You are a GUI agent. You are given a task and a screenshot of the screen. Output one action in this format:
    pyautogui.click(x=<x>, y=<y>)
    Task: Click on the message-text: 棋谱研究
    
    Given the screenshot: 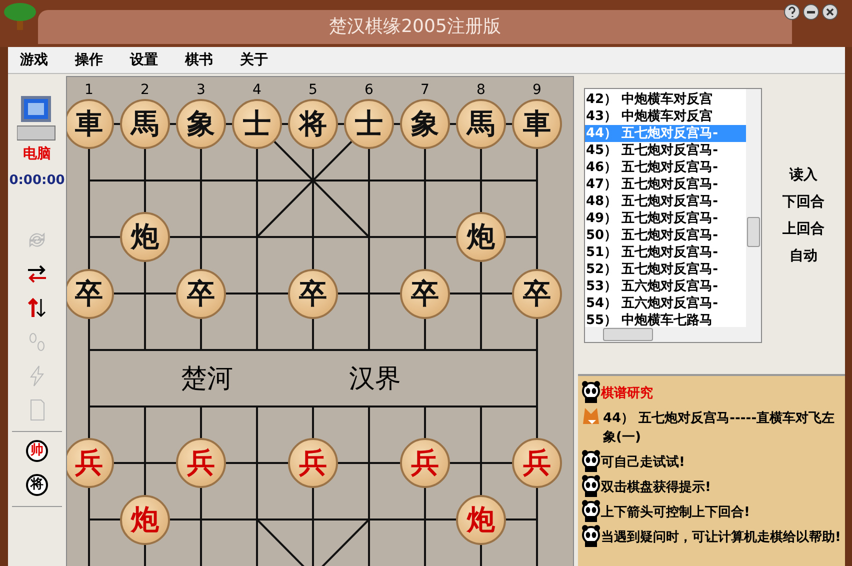 What is the action you would take?
    pyautogui.click(x=627, y=393)
    